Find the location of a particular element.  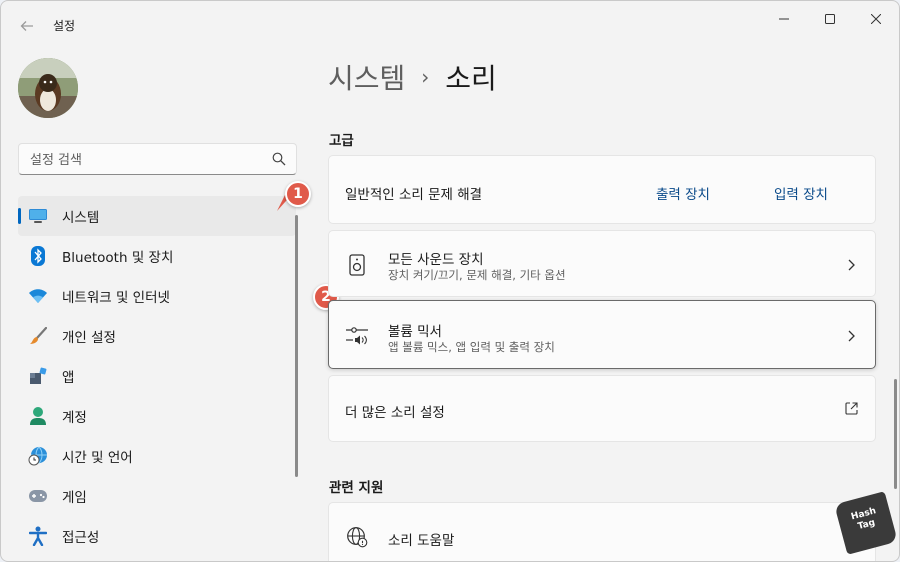

volume-mixer-icon is located at coordinates (357, 336).